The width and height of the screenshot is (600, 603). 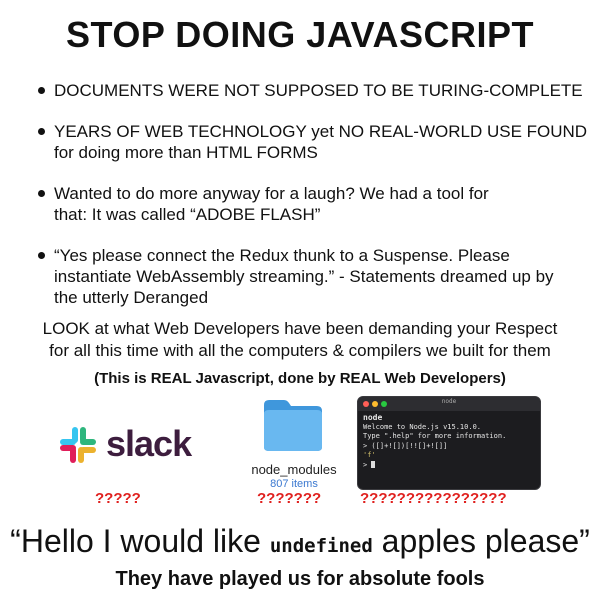 I want to click on folder-icon, so click(x=293, y=425).